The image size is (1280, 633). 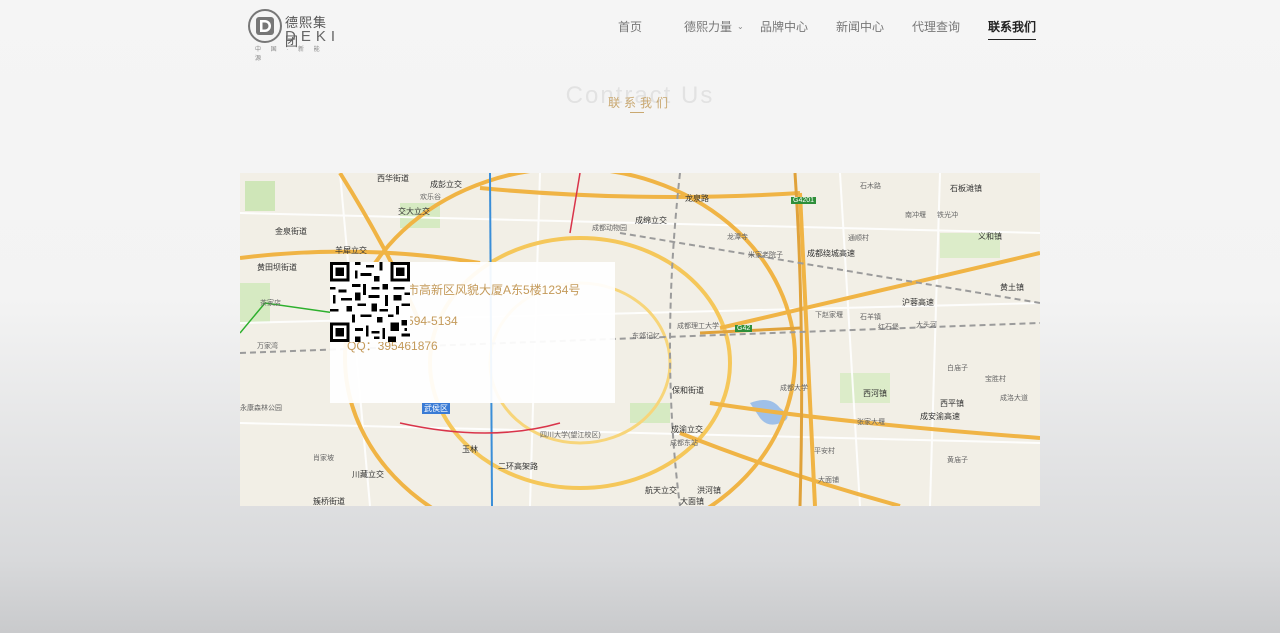 I want to click on nav-item-label: 新闻中心, so click(x=860, y=27).